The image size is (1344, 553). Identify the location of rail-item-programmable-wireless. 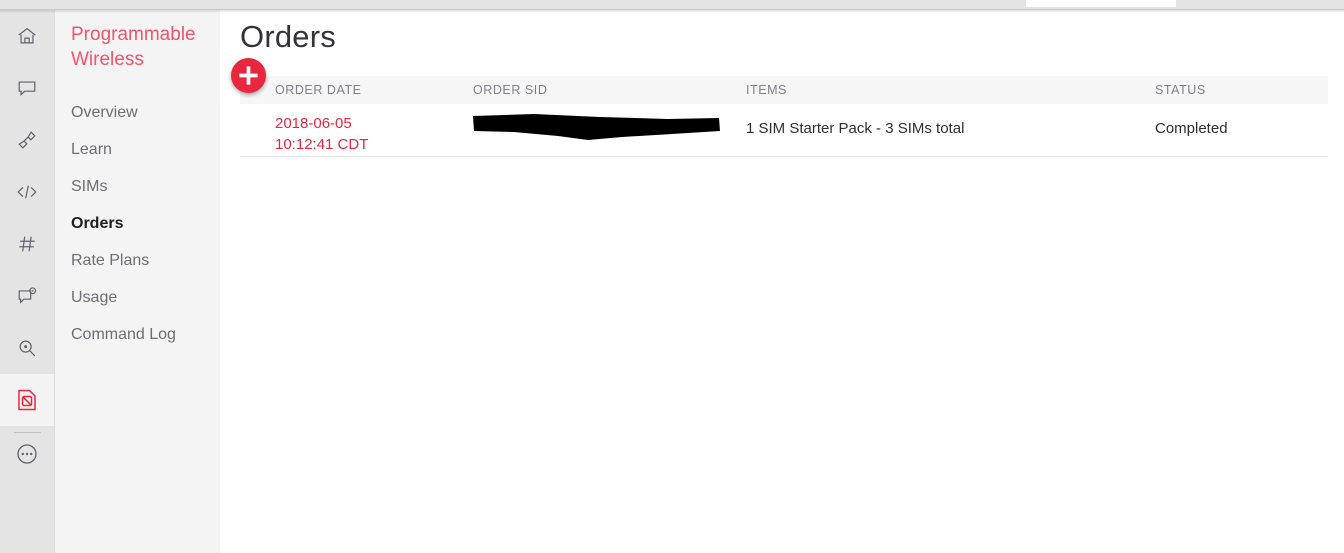
(27, 400).